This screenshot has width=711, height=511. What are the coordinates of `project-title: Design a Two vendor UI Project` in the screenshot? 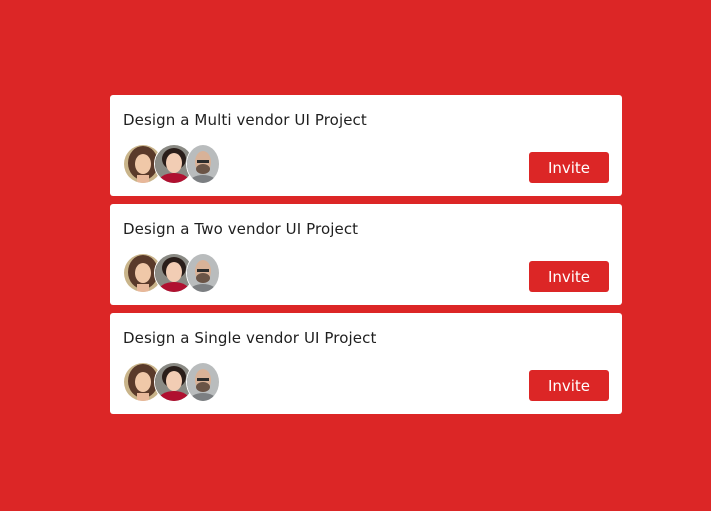 It's located at (241, 229).